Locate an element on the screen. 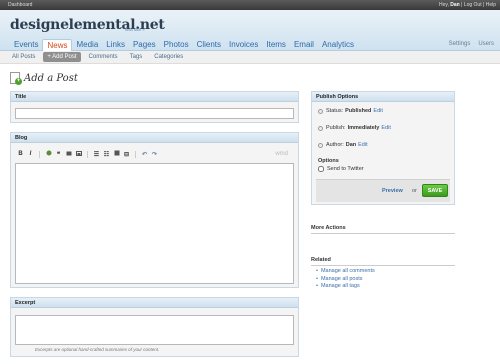  editor-toolbar: B I ❝ ☰ ☷ ⊟ ↶ ↷ wmd is located at coordinates (155, 154).